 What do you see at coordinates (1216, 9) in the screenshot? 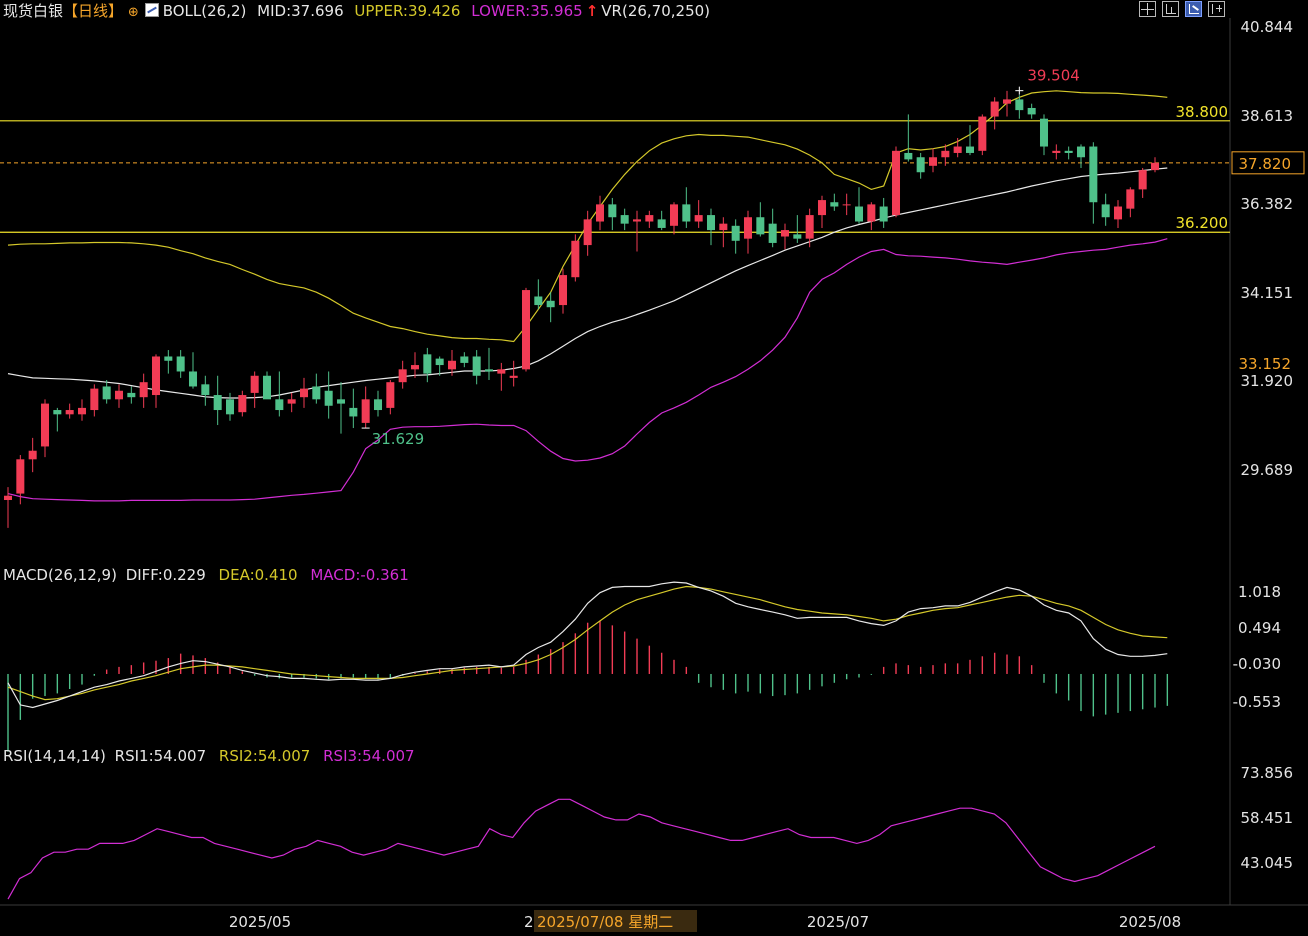
I see `exit-view-icon` at bounding box center [1216, 9].